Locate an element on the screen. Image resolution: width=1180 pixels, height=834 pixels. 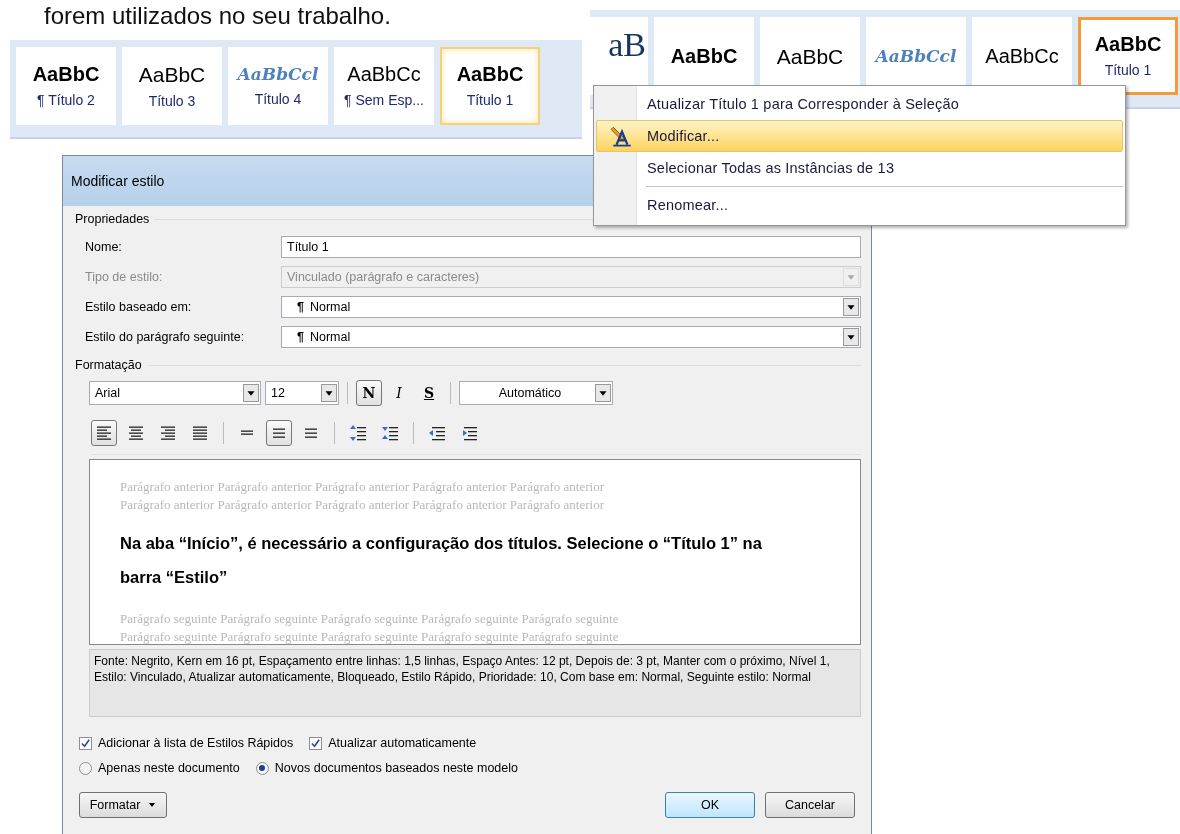
style-sample: aB is located at coordinates (627, 45).